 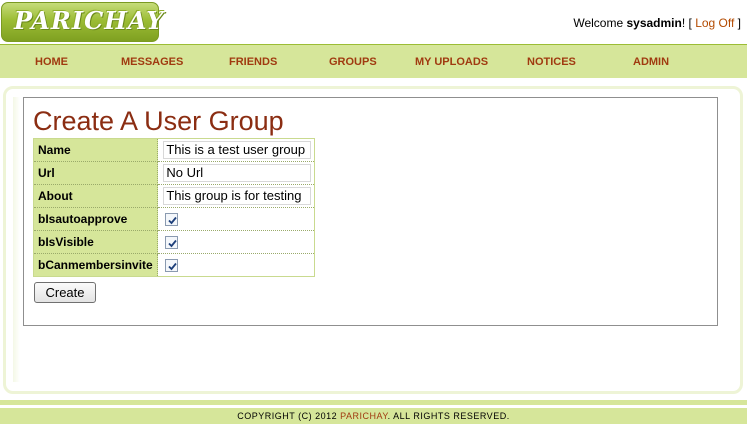 What do you see at coordinates (236, 242) in the screenshot?
I see `visible-cell` at bounding box center [236, 242].